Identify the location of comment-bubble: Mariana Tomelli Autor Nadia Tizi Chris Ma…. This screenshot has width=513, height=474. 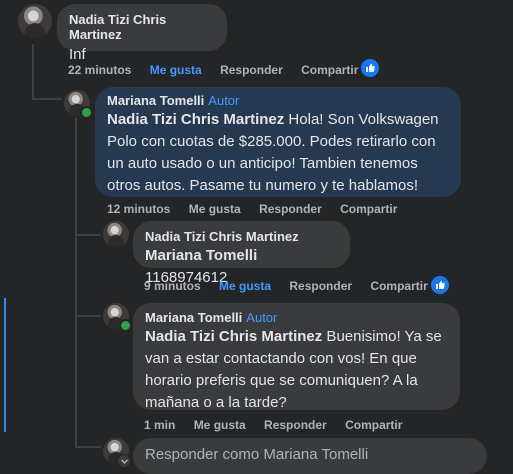
(296, 357).